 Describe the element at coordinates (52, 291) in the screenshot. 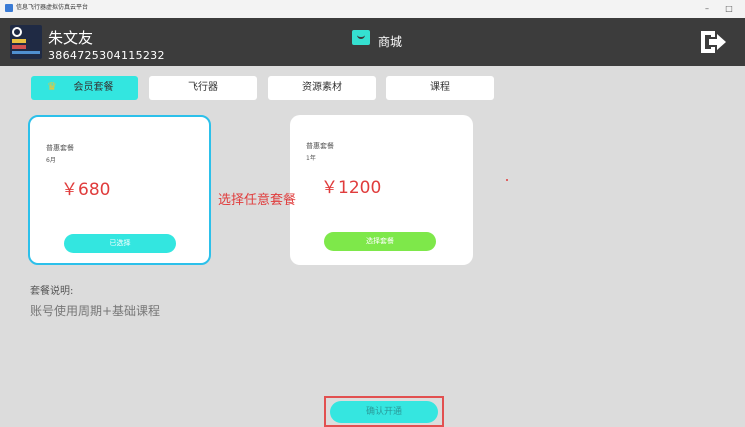

I see `description-title: 套餐说明:` at that location.